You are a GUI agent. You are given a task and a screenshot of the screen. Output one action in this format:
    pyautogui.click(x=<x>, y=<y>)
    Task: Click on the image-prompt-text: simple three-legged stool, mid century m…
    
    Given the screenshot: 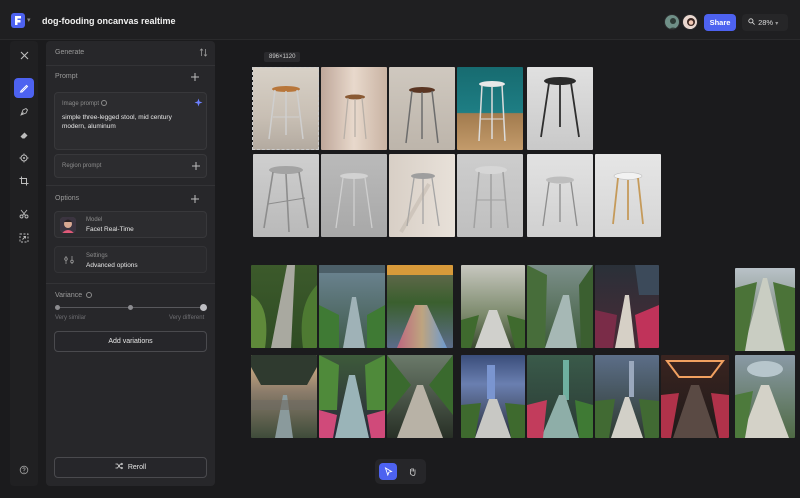 What is the action you would take?
    pyautogui.click(x=128, y=122)
    